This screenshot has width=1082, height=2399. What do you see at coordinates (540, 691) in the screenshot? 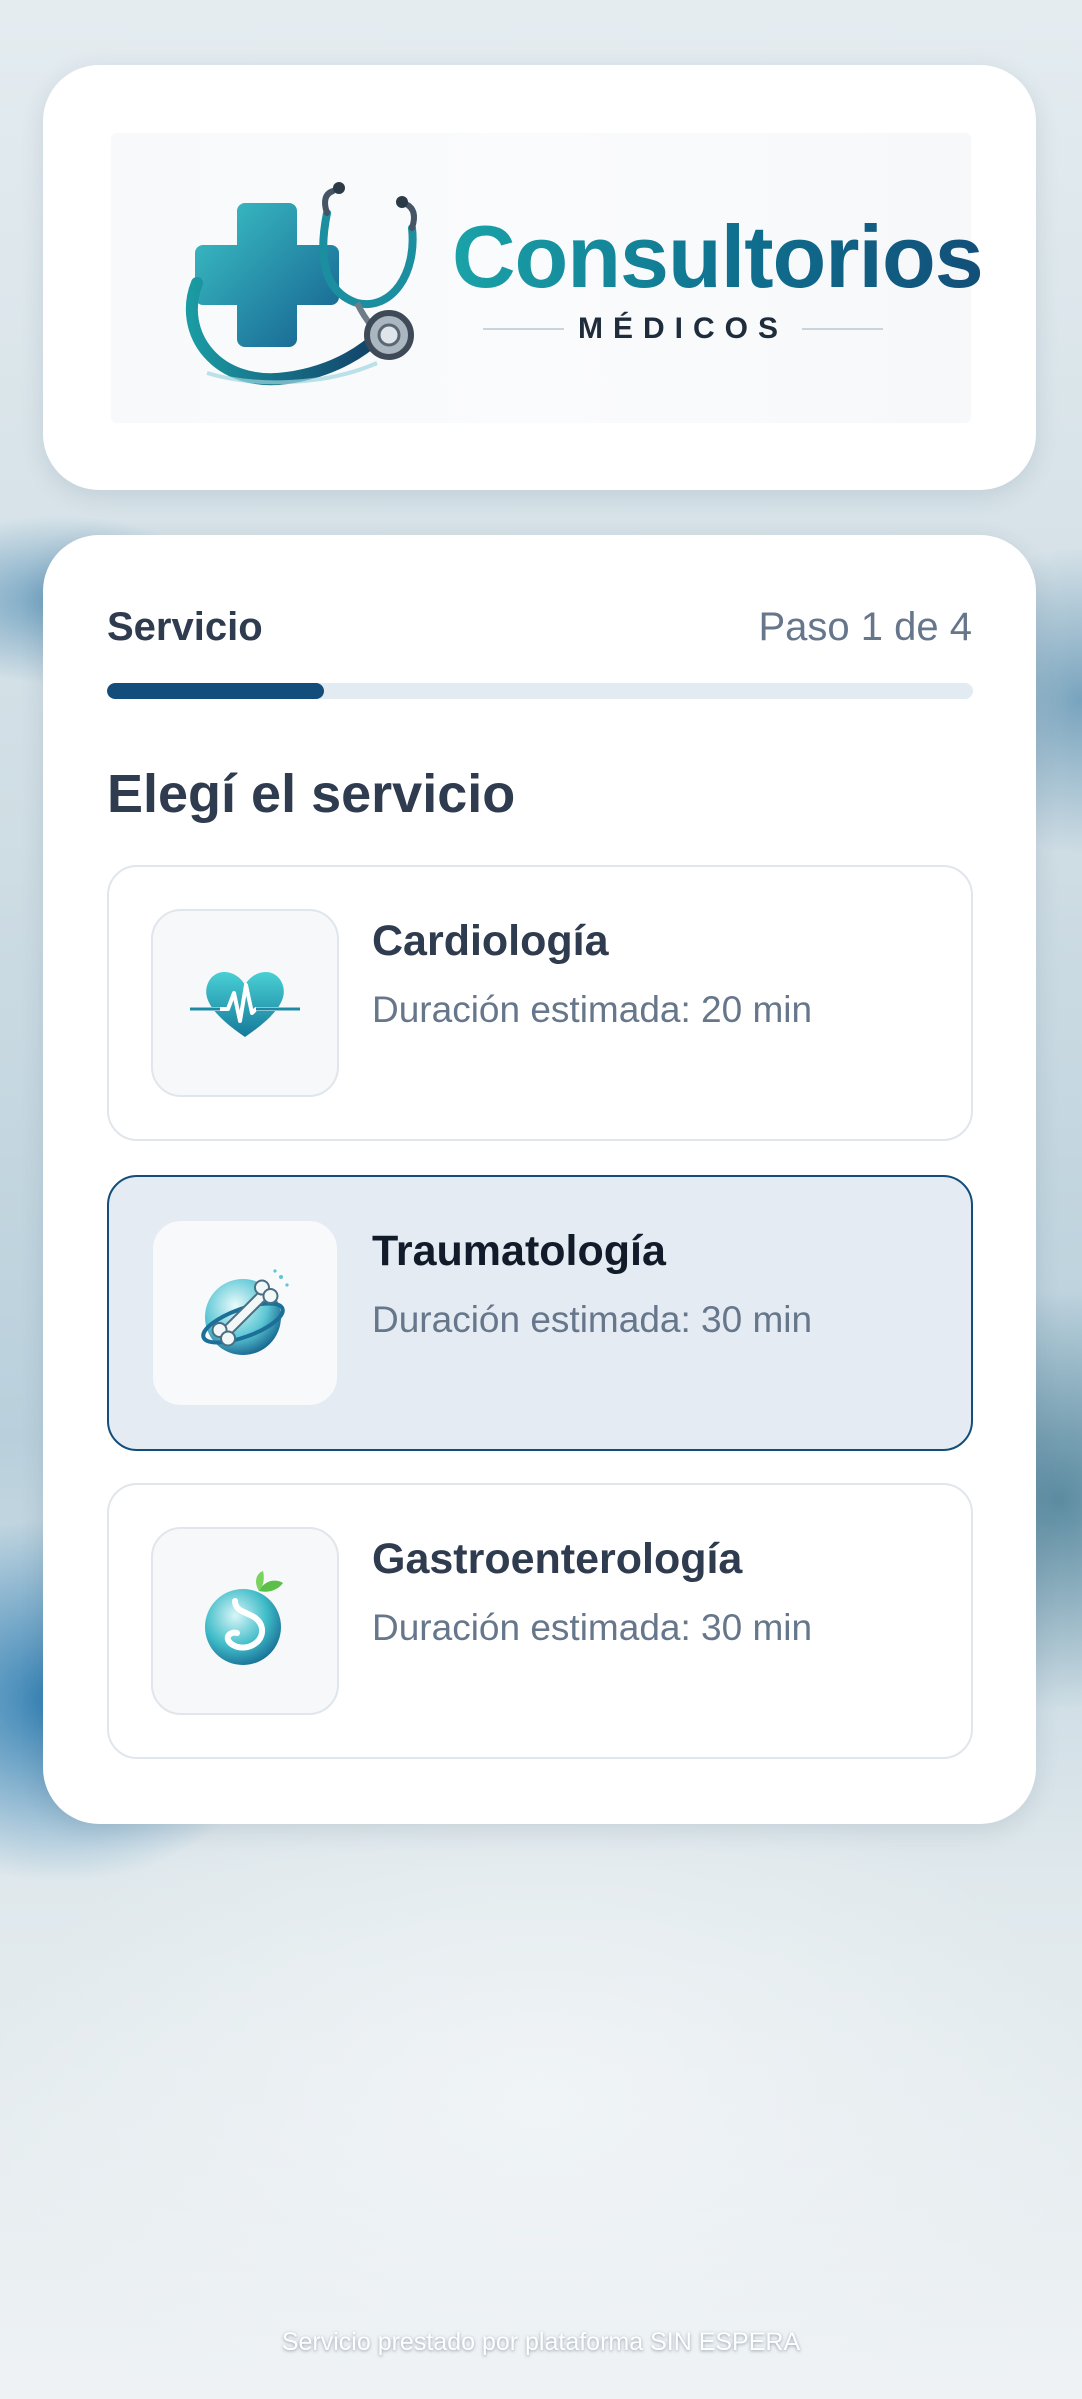
I see `progress-bar` at bounding box center [540, 691].